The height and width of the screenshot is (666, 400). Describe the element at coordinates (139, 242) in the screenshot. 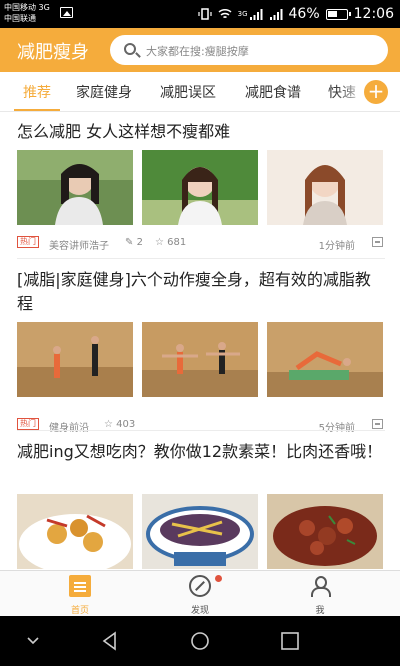

I see `comment-count-value: 2` at that location.